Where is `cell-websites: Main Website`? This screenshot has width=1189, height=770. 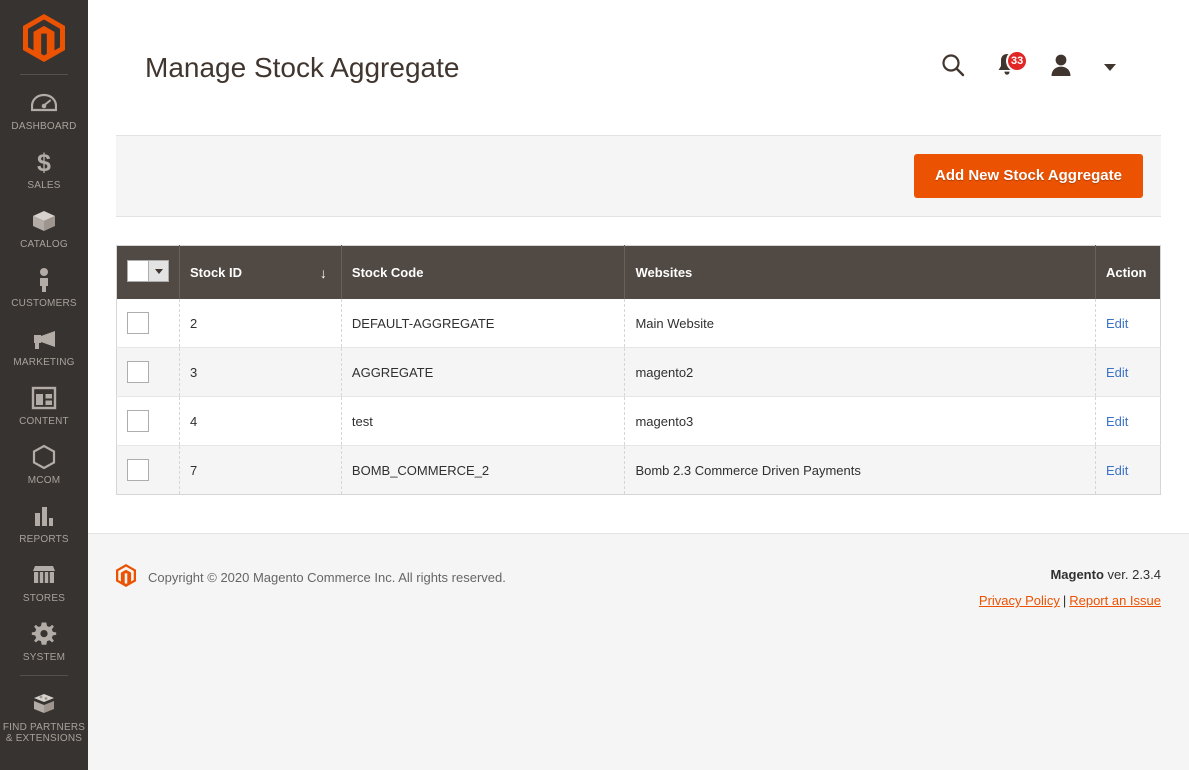
cell-websites: Main Website is located at coordinates (860, 323).